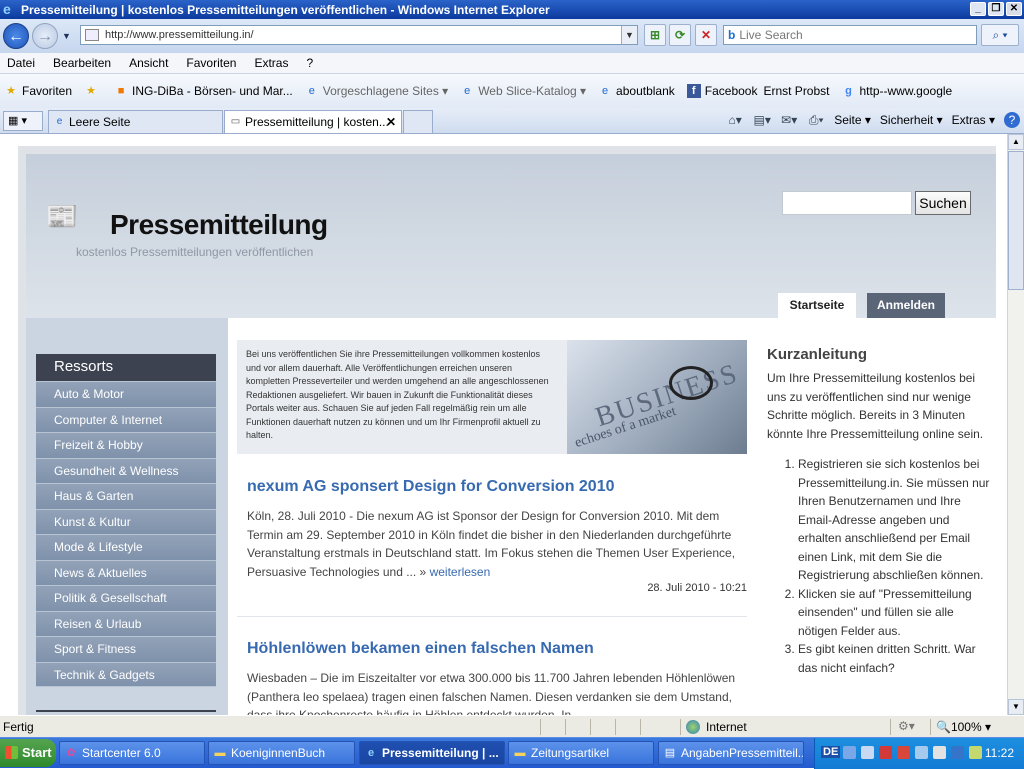 Image resolution: width=1024 pixels, height=769 pixels. What do you see at coordinates (735, 120) in the screenshot?
I see `home-icon: ⌂▾` at bounding box center [735, 120].